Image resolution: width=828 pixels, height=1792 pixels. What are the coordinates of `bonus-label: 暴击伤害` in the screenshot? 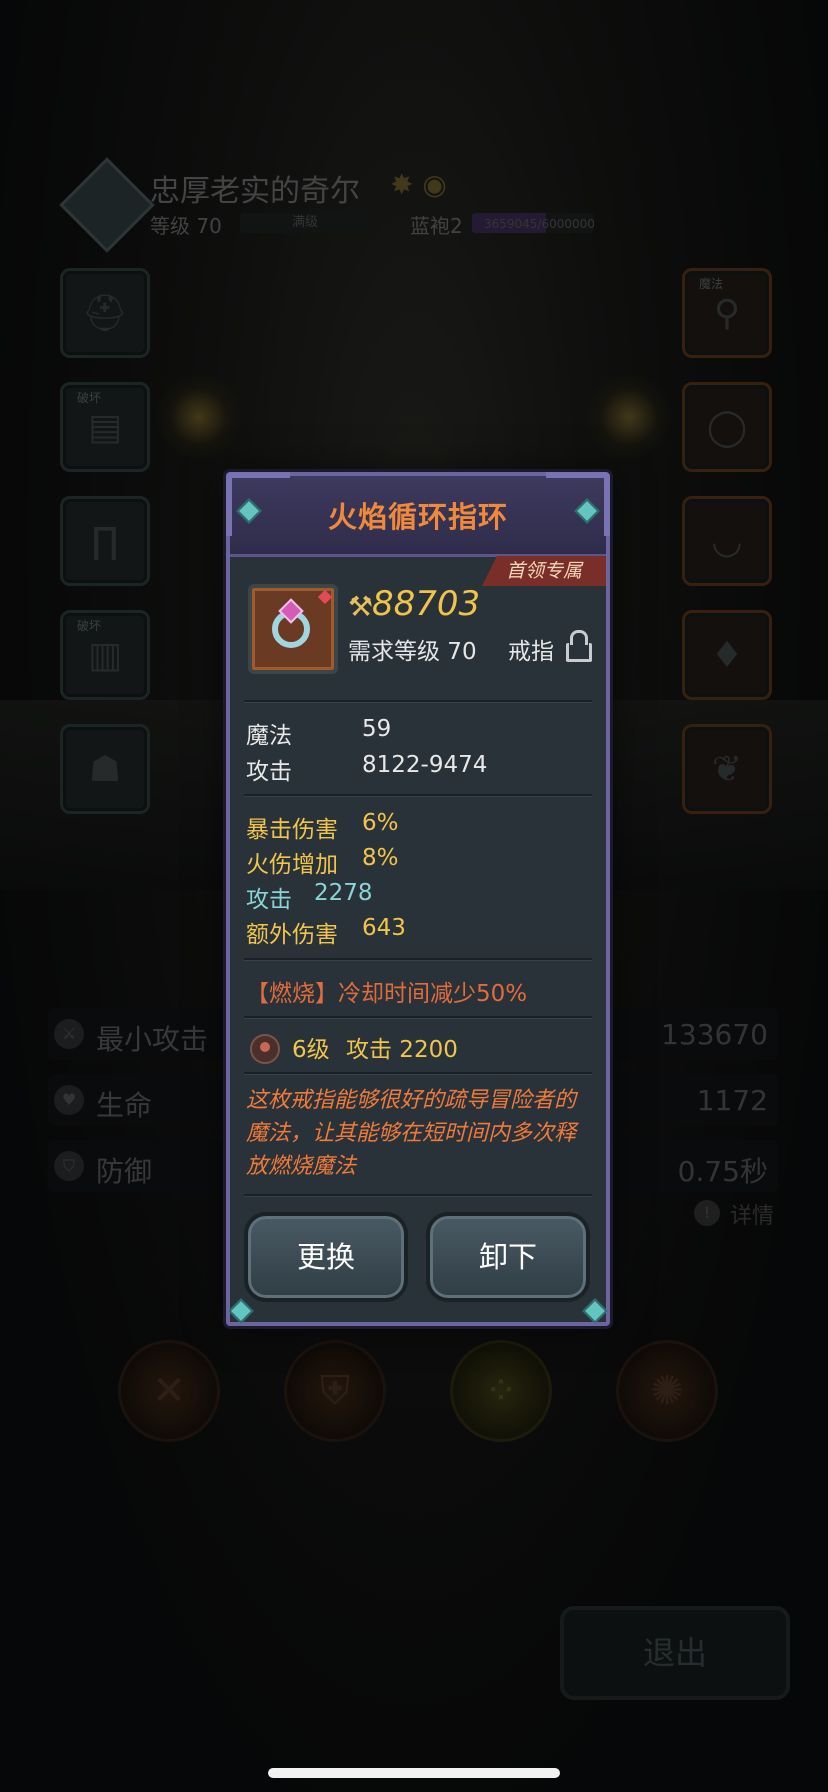 It's located at (292, 830).